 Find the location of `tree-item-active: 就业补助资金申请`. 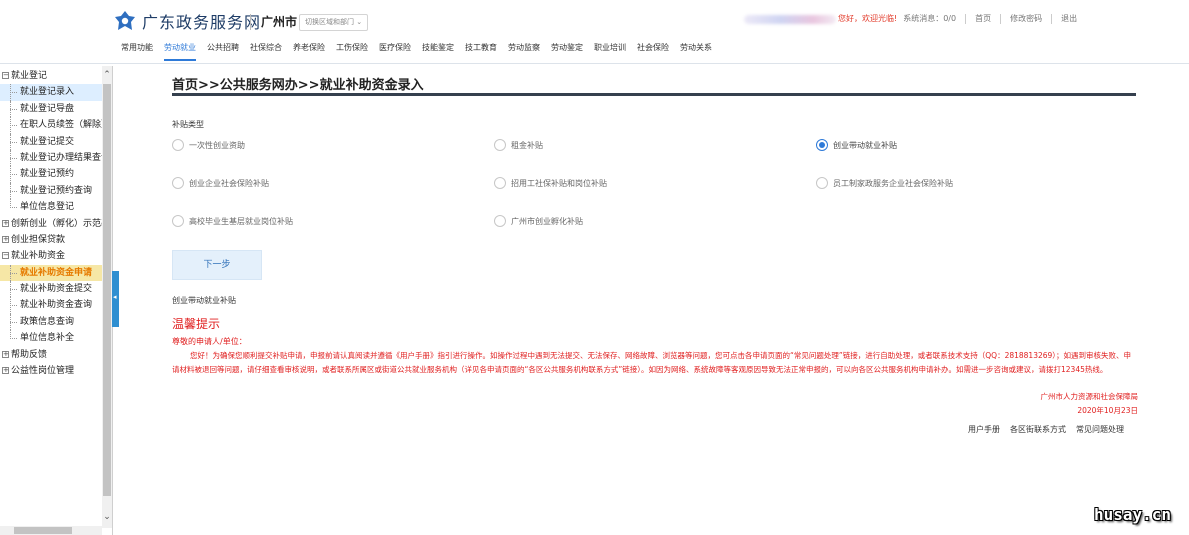

tree-item-active: 就业补助资金申请 is located at coordinates (51, 273).